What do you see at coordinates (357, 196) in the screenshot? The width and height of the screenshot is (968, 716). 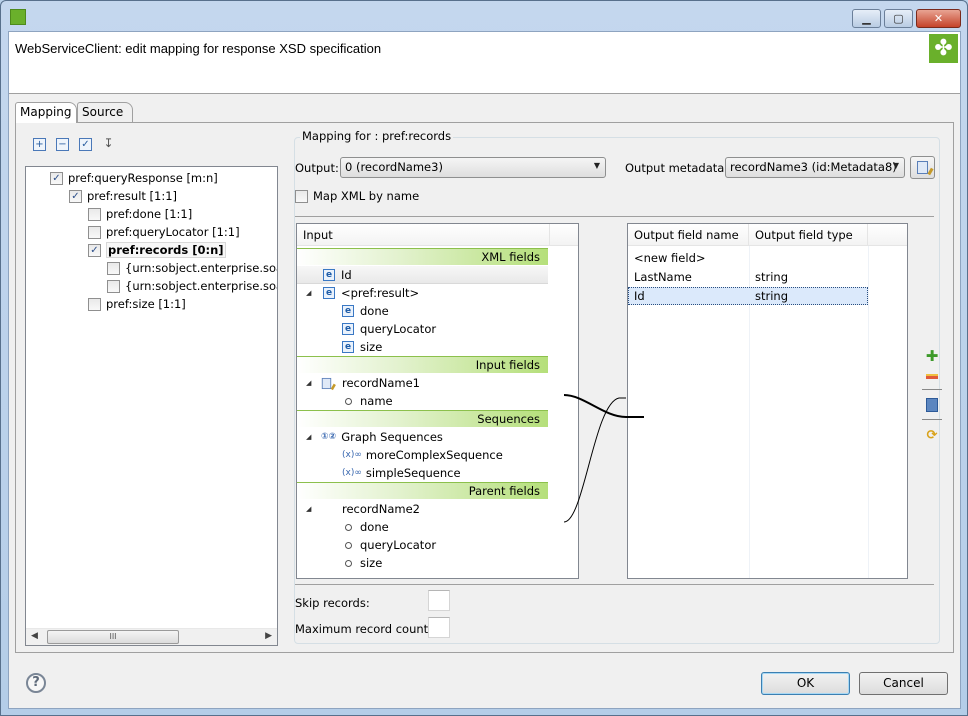 I see `map-by-name-option: Map XML by name` at bounding box center [357, 196].